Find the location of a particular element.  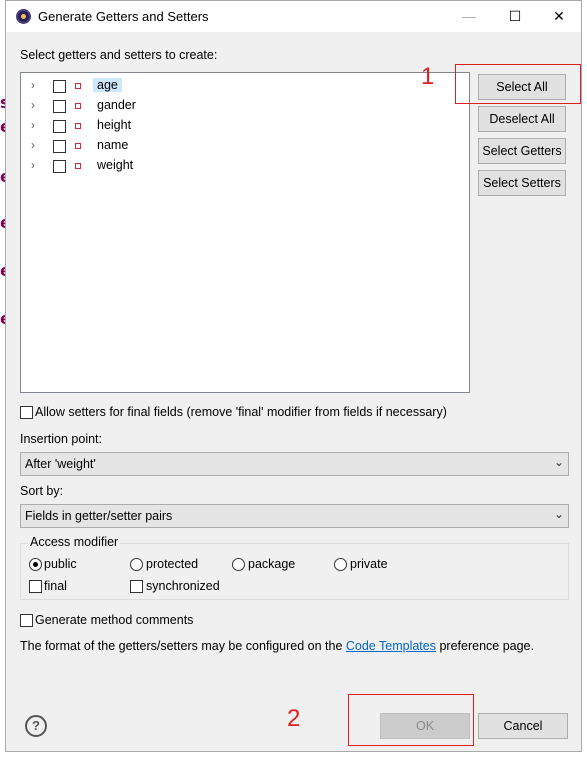

cancel-button: Cancel is located at coordinates (523, 726).